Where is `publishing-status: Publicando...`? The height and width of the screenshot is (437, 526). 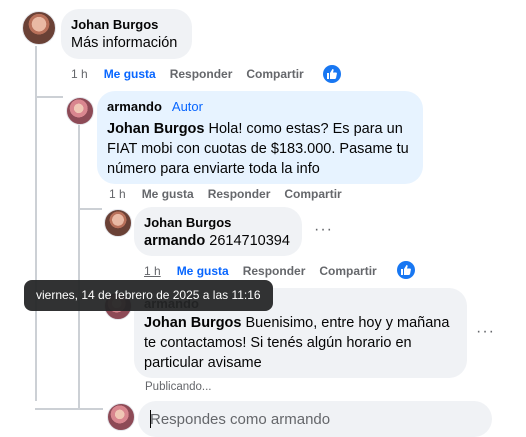
publishing-status: Publicando... is located at coordinates (178, 387).